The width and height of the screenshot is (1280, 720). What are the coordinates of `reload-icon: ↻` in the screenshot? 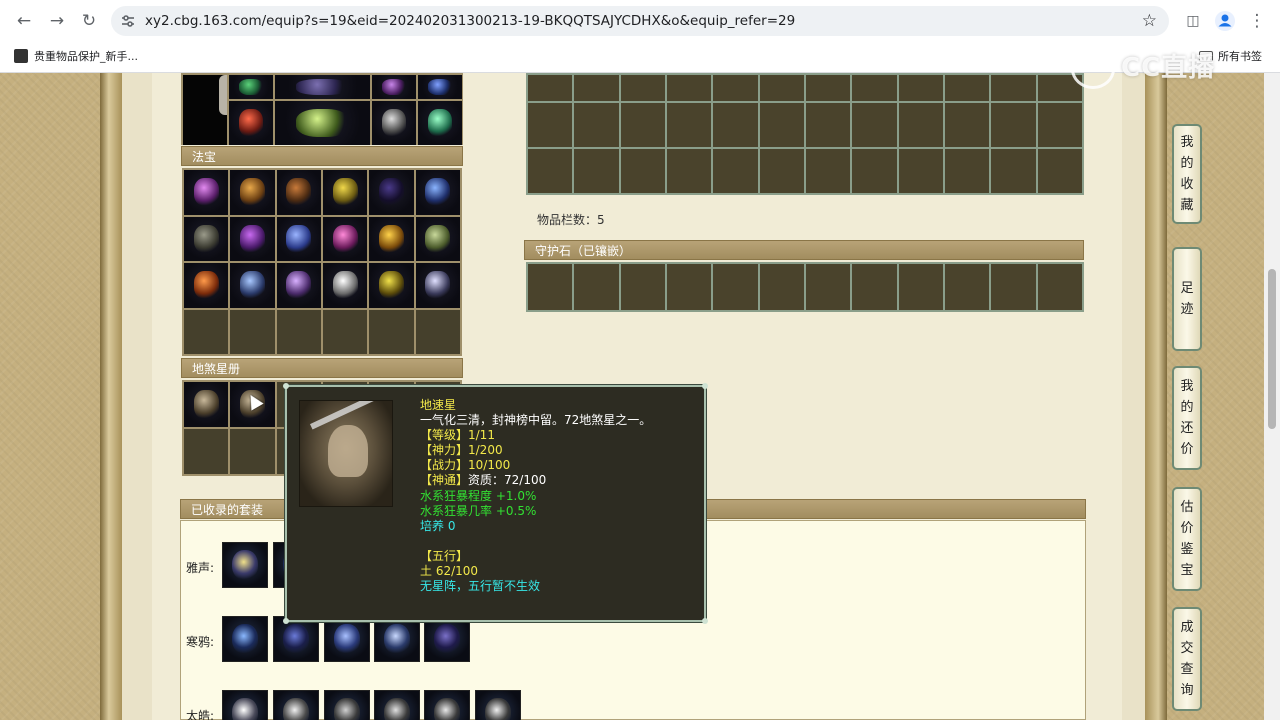 It's located at (89, 21).